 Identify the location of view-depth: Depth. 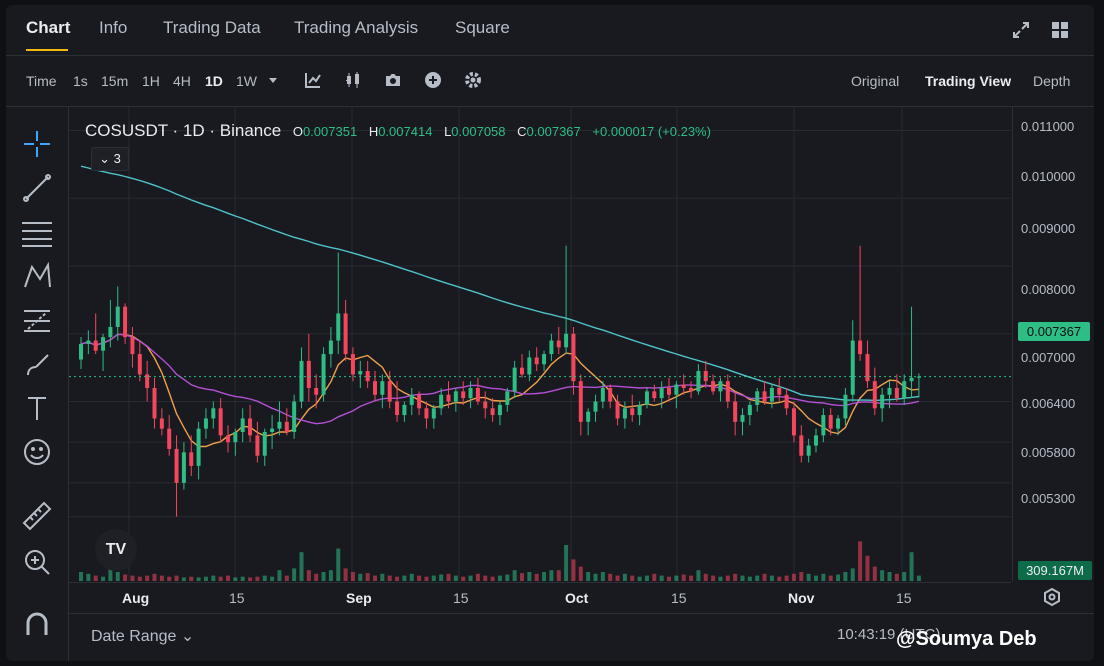
(1051, 81).